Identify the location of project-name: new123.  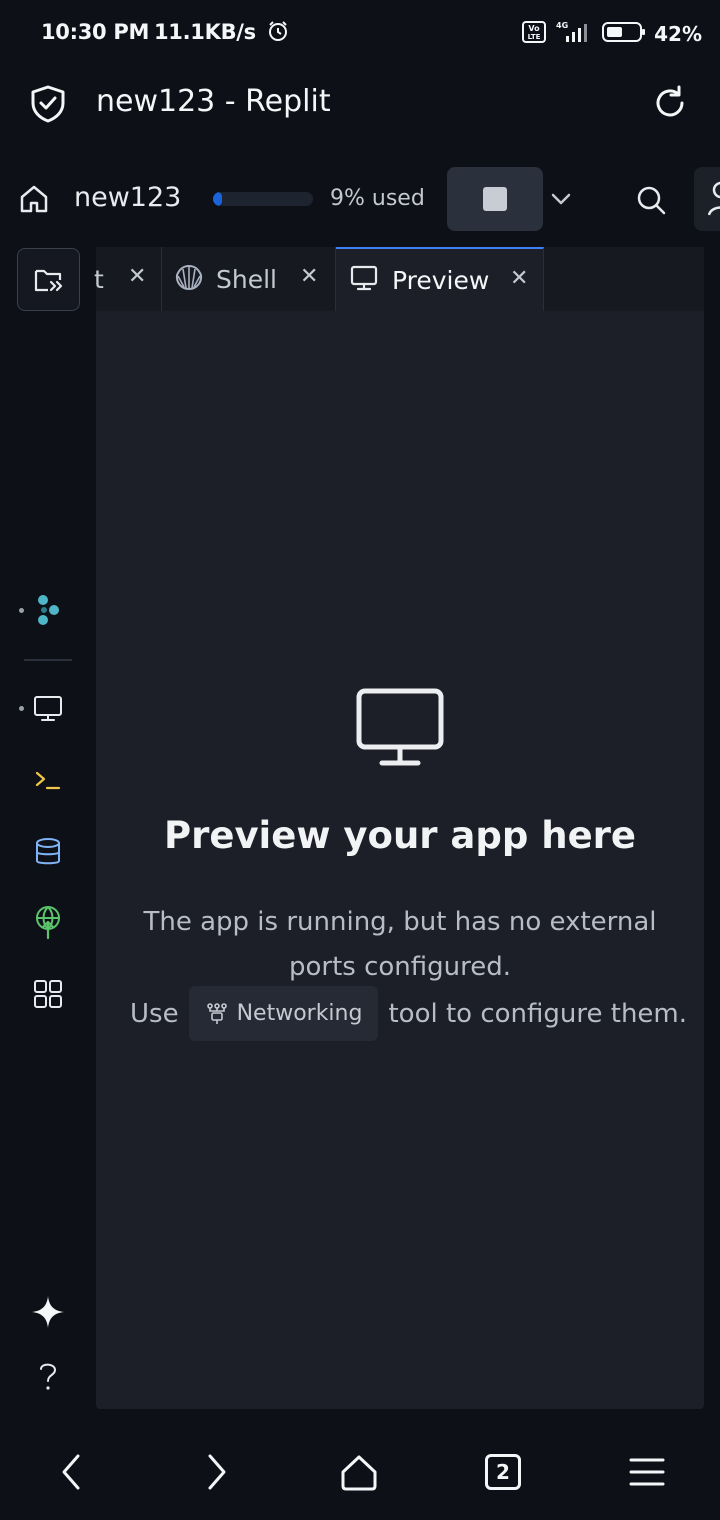
(127, 197).